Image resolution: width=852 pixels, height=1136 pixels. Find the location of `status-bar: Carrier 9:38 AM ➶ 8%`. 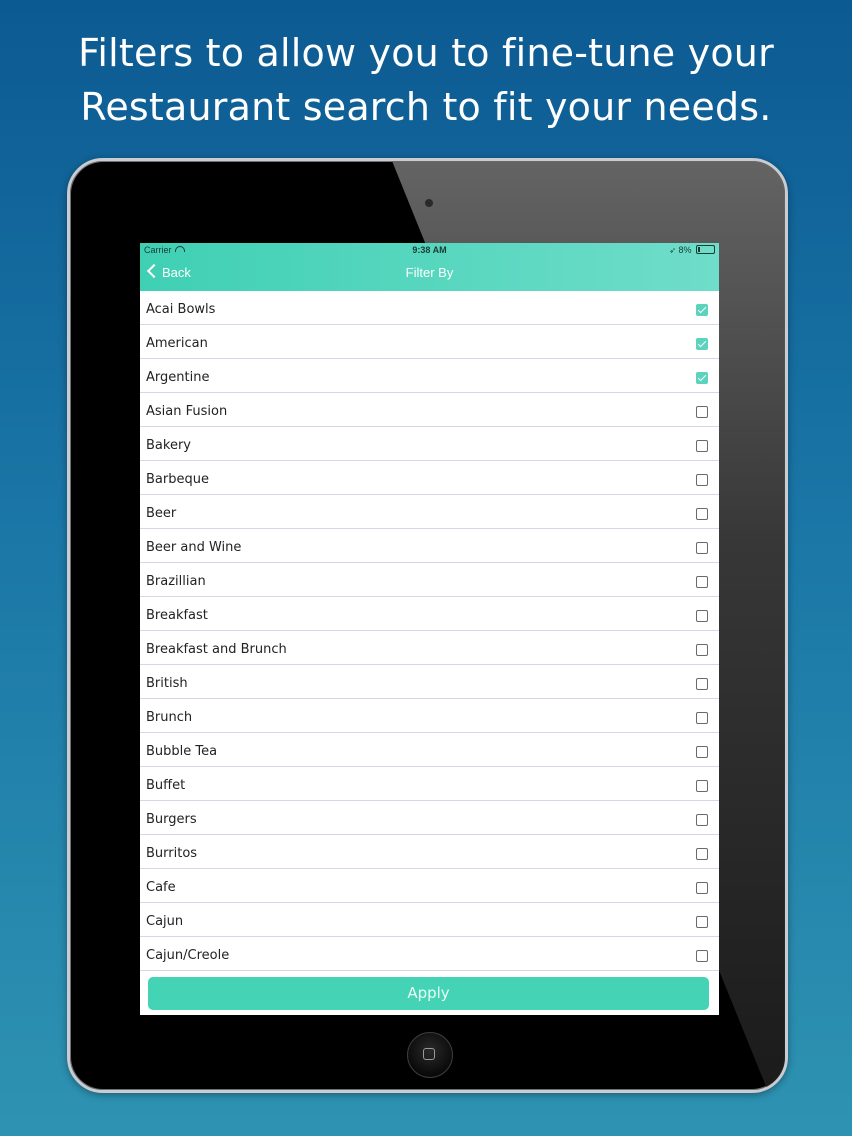

status-bar: Carrier 9:38 AM ➶ 8% is located at coordinates (429, 250).